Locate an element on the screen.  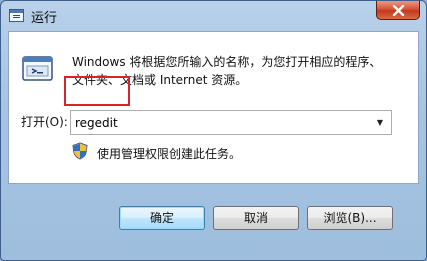
cancel-button: 取消 is located at coordinates (256, 218).